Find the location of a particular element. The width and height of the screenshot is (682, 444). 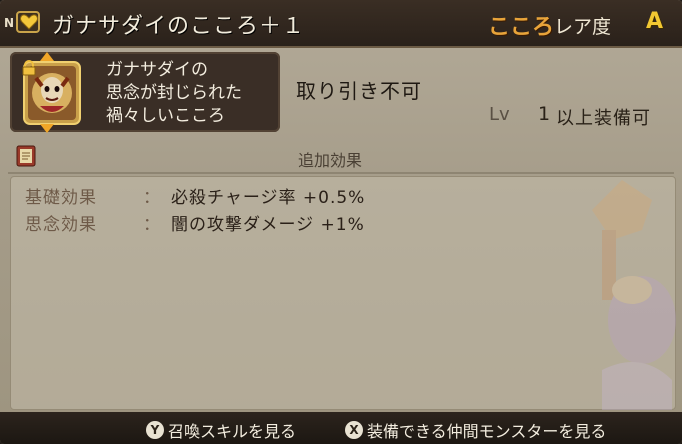

arrow-down-icon is located at coordinates (47, 128).